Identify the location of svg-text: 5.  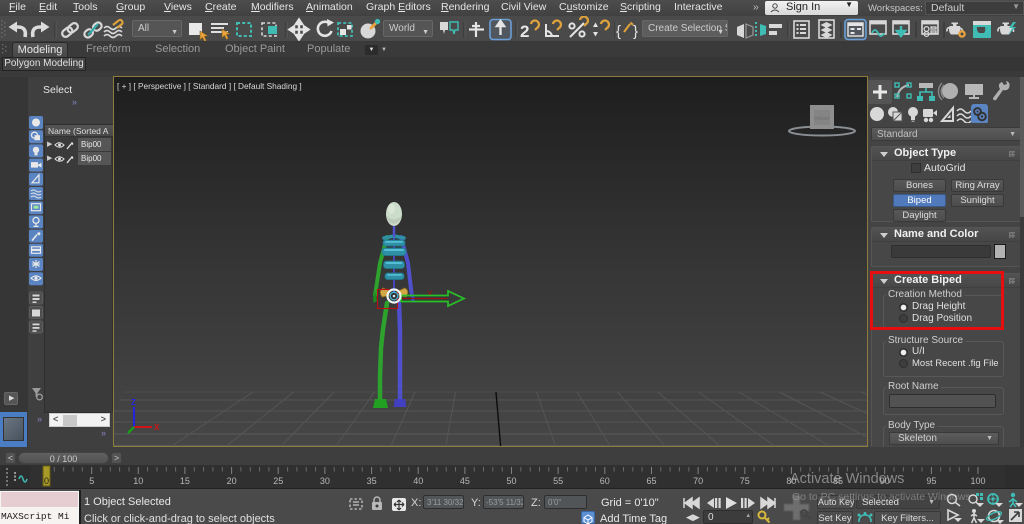
(91, 481).